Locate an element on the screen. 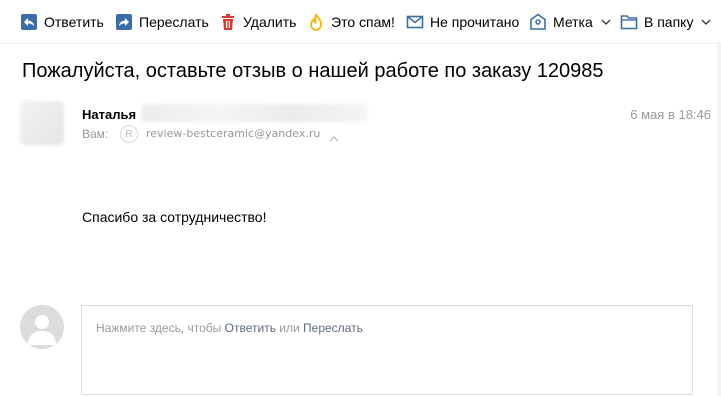  quick-forward-link: Переслать is located at coordinates (333, 328).